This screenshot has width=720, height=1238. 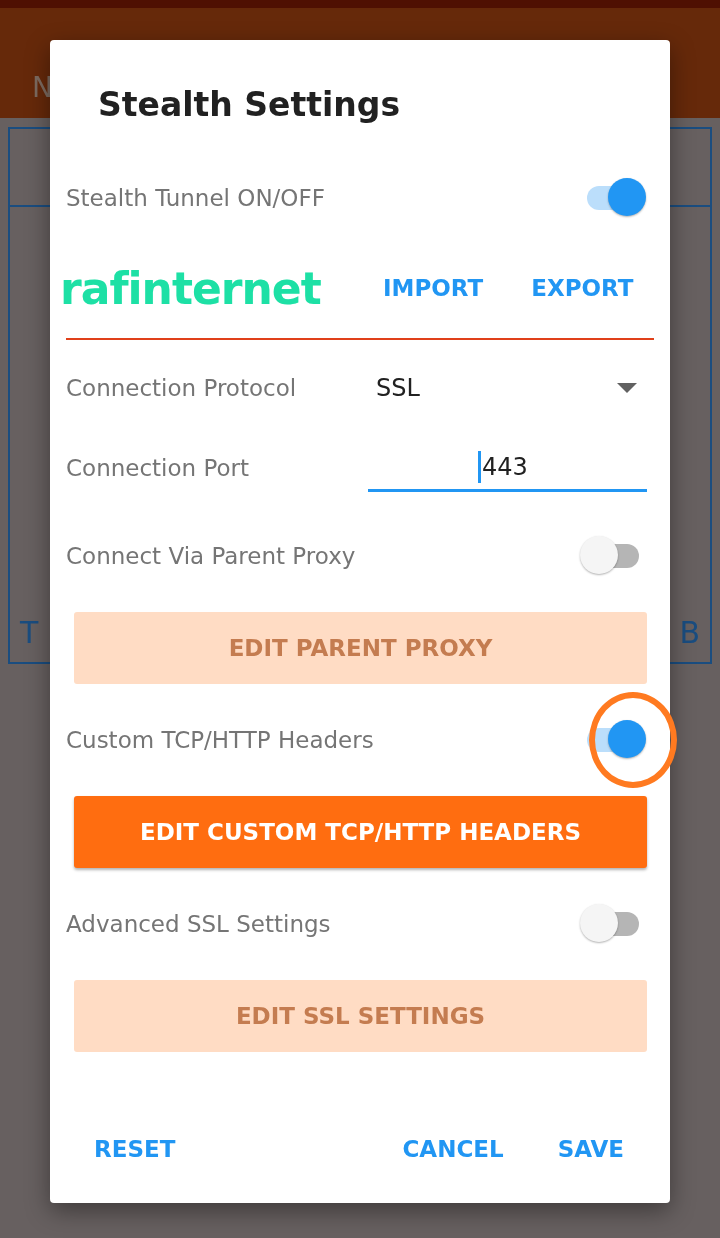 I want to click on setting-label: Stealth Tunnel ON/OFF, so click(x=196, y=198).